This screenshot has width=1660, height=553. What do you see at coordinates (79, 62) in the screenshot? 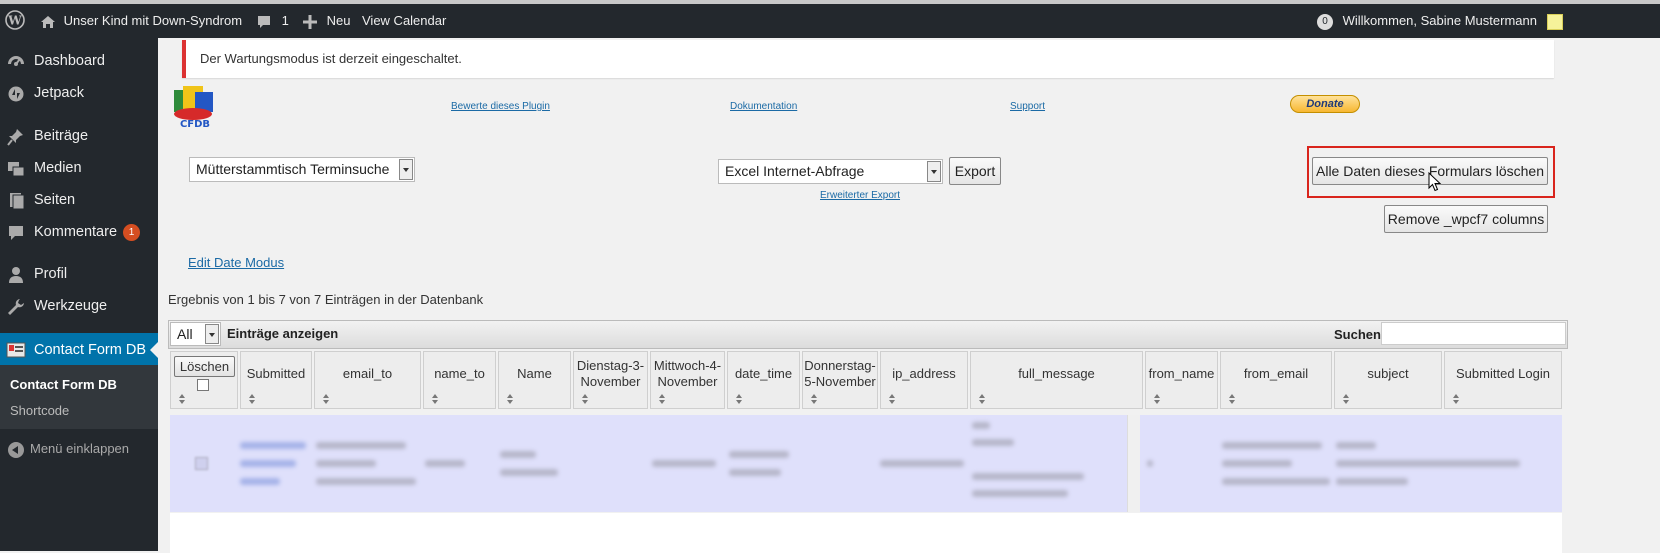
I see `sidebar-item-dashboard: Dashboard` at bounding box center [79, 62].